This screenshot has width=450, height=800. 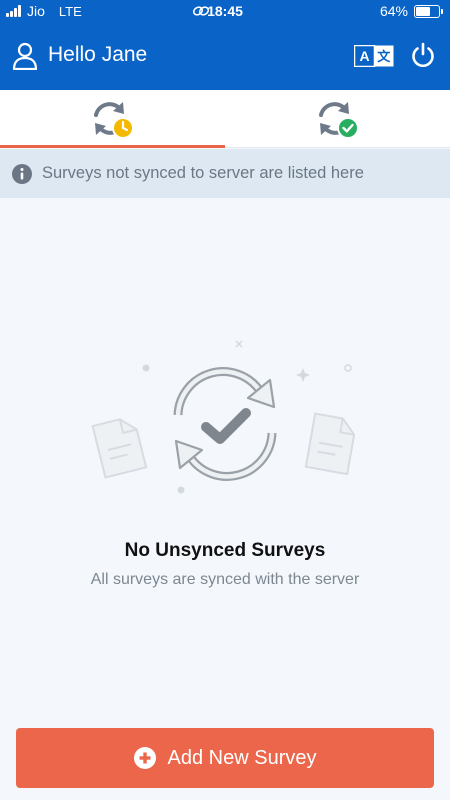 I want to click on info-icon, so click(x=22, y=173).